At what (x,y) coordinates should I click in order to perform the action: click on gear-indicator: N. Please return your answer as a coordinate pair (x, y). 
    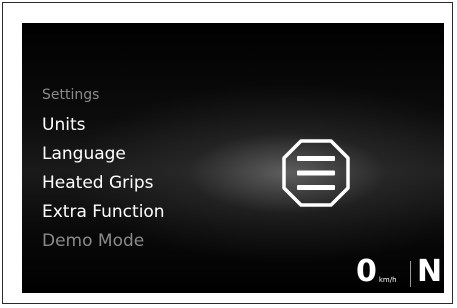
    Looking at the image, I should click on (430, 271).